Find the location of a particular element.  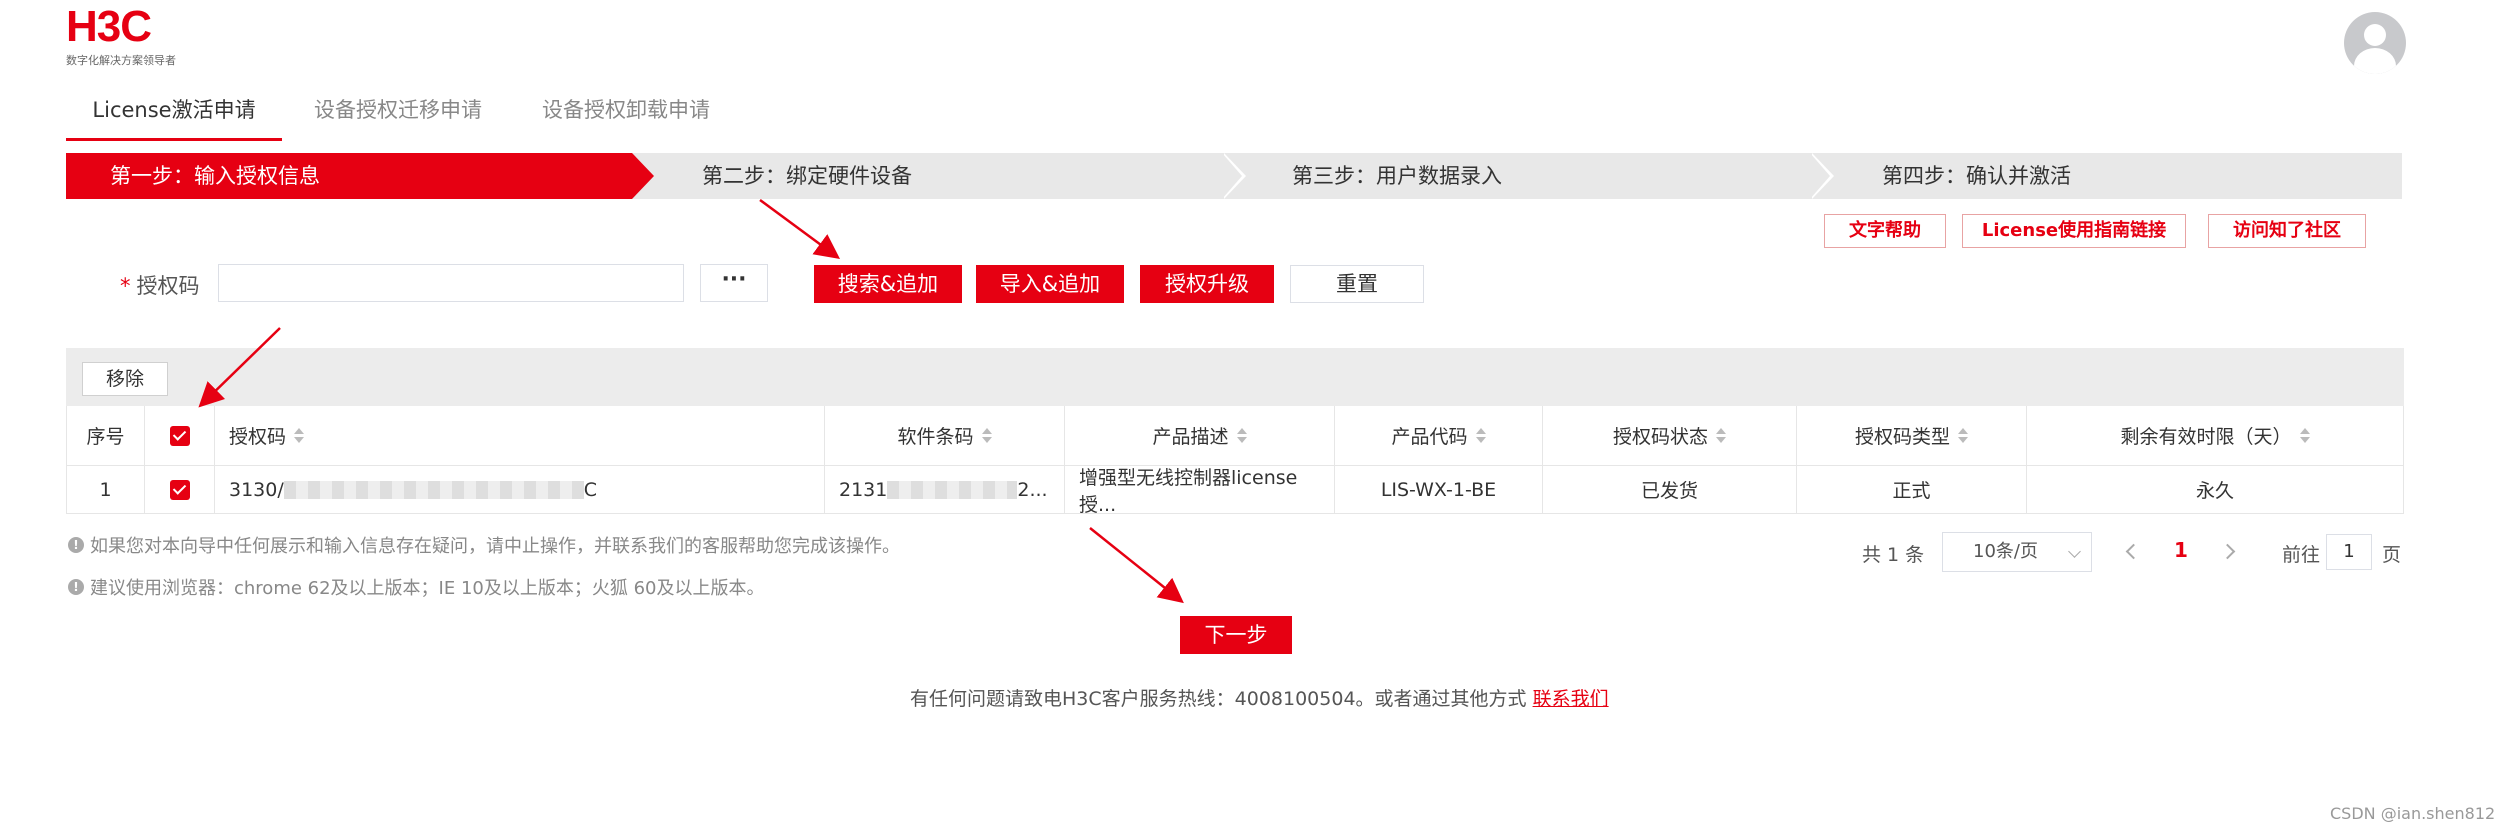

more-options-button: ··· is located at coordinates (734, 283).